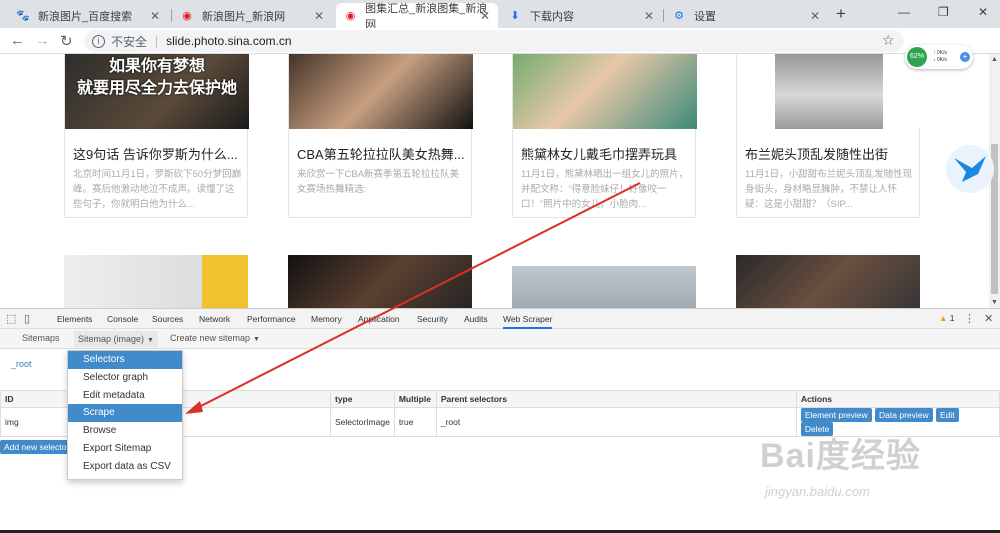  Describe the element at coordinates (125, 378) in the screenshot. I see `menu-item-selector-graph: Selector graph` at that location.